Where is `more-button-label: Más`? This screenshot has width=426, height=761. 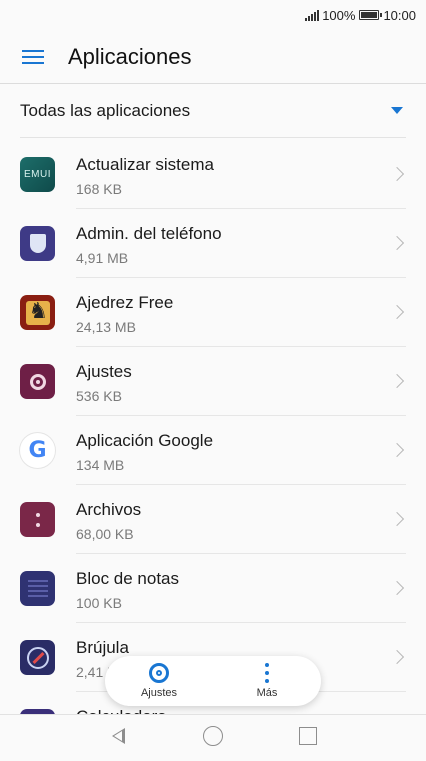
more-button-label: Más is located at coordinates (267, 693).